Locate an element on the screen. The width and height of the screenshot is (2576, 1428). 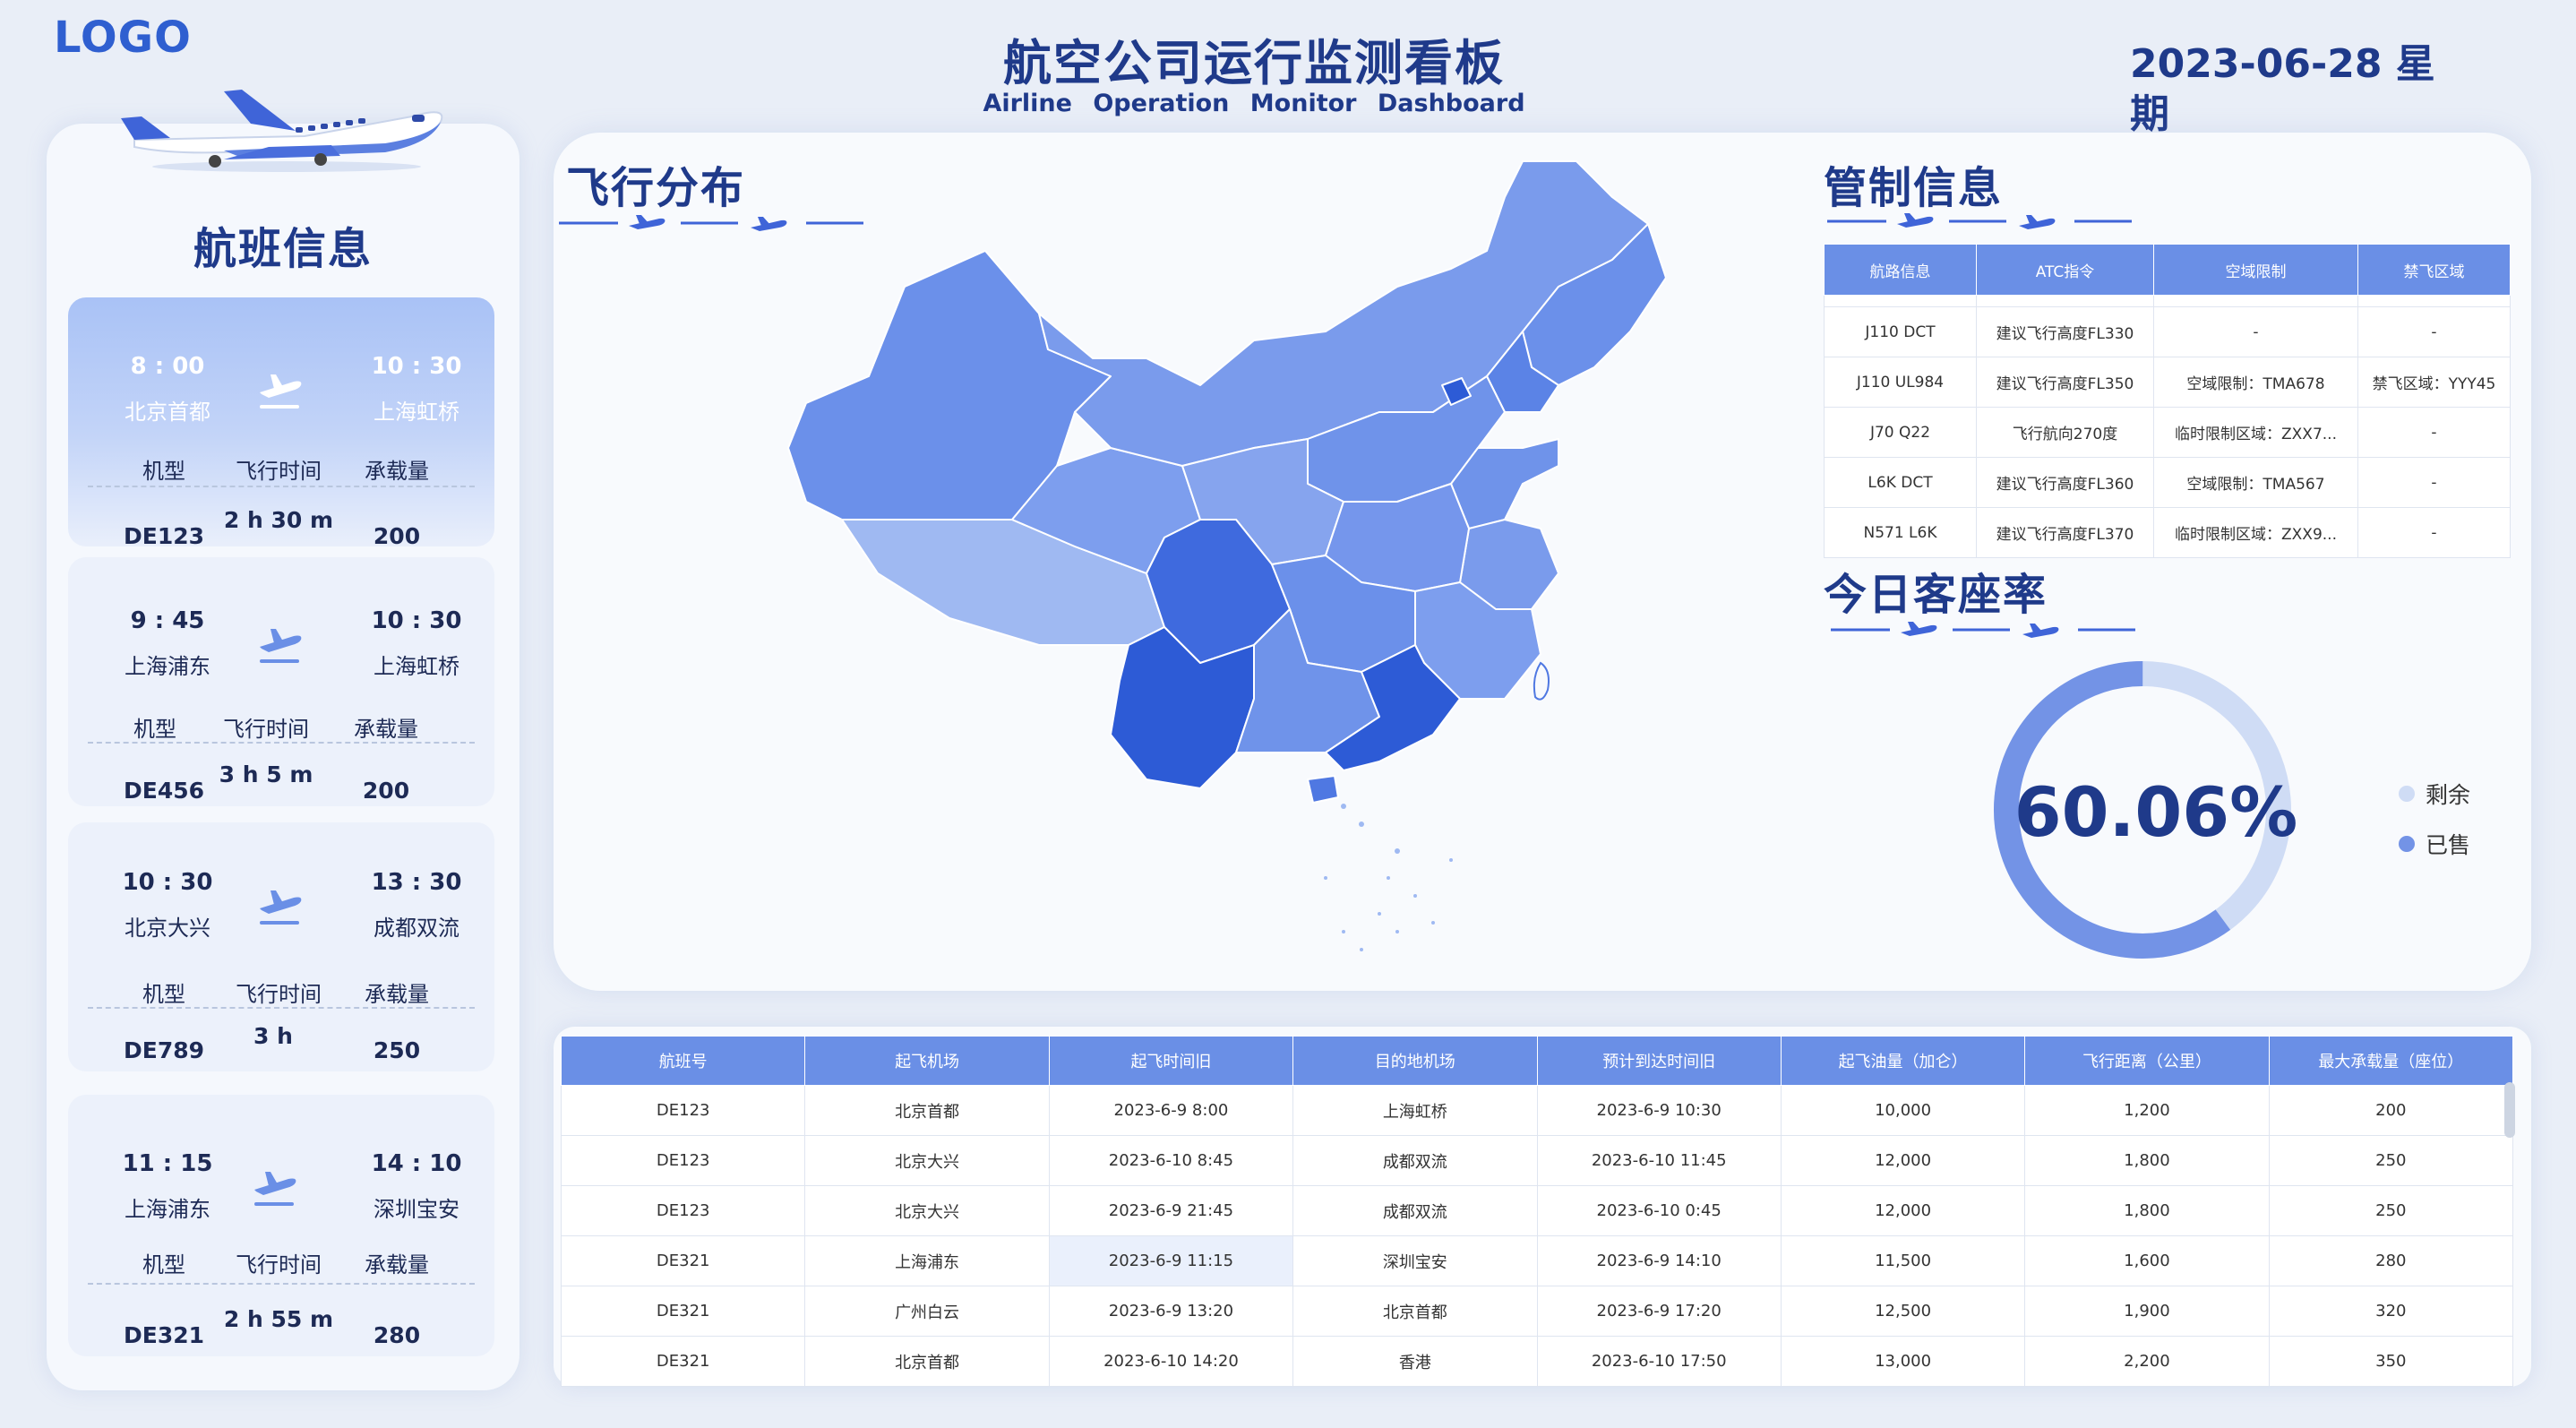
table-cell: 1,200 is located at coordinates (2147, 1110).